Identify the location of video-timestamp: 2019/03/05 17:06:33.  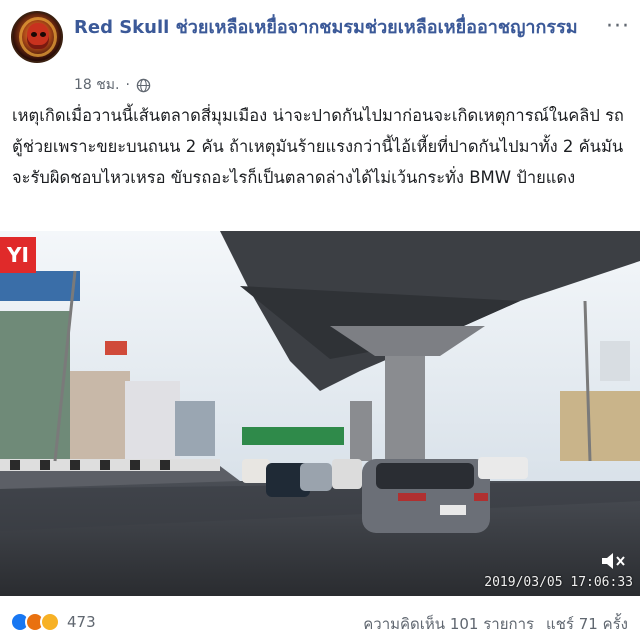
(558, 582).